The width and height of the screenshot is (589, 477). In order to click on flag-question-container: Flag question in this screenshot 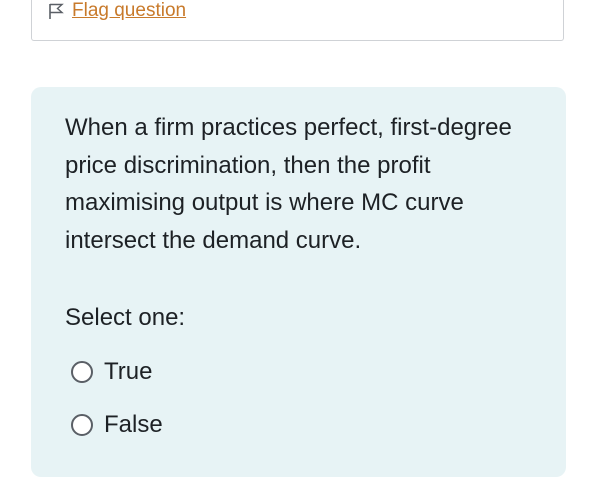, I will do `click(297, 20)`.